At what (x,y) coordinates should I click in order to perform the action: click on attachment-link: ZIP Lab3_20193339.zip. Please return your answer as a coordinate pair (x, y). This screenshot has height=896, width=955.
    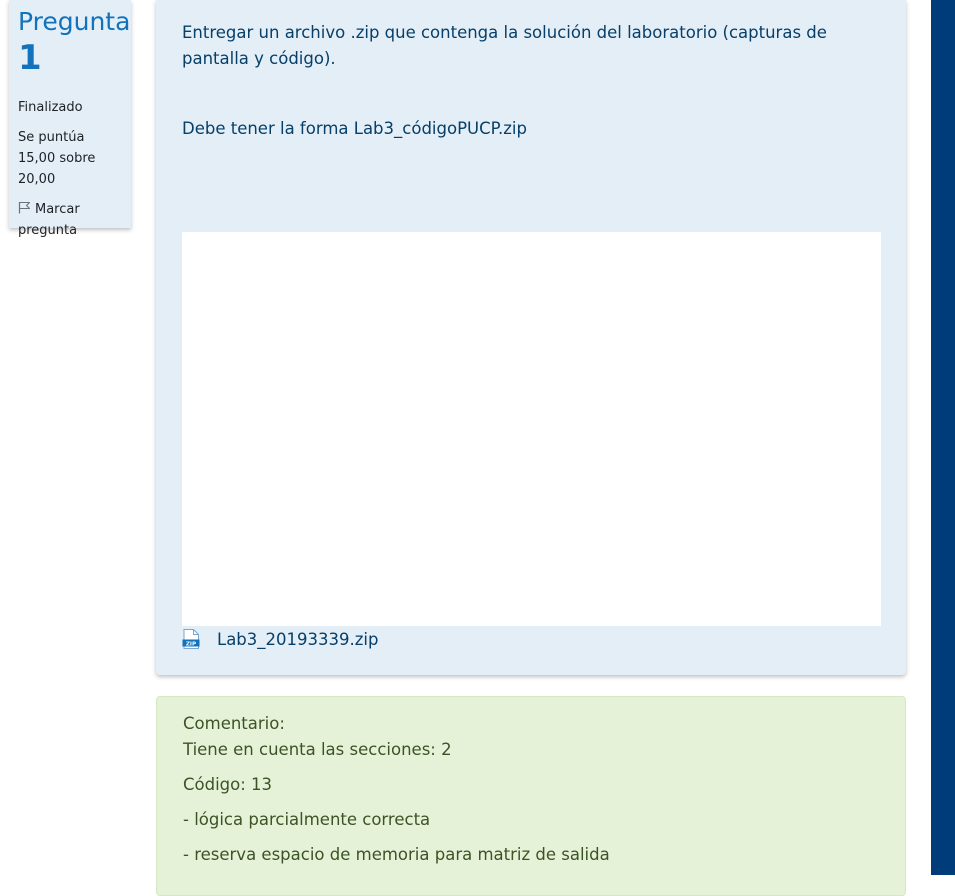
    Looking at the image, I should click on (280, 639).